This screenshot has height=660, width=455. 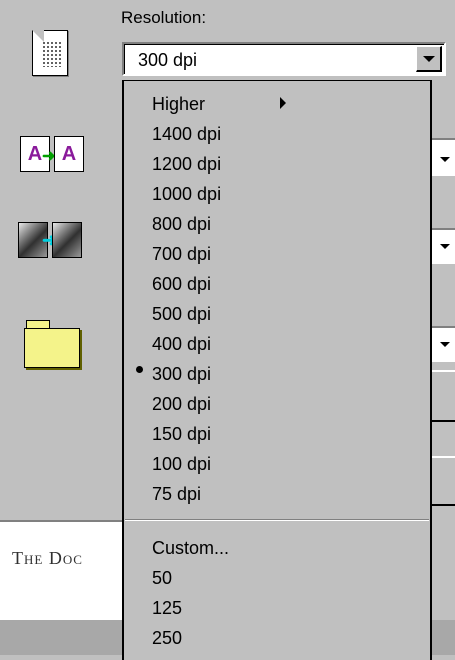 I want to click on menu-item-higher: Higher, so click(x=178, y=104).